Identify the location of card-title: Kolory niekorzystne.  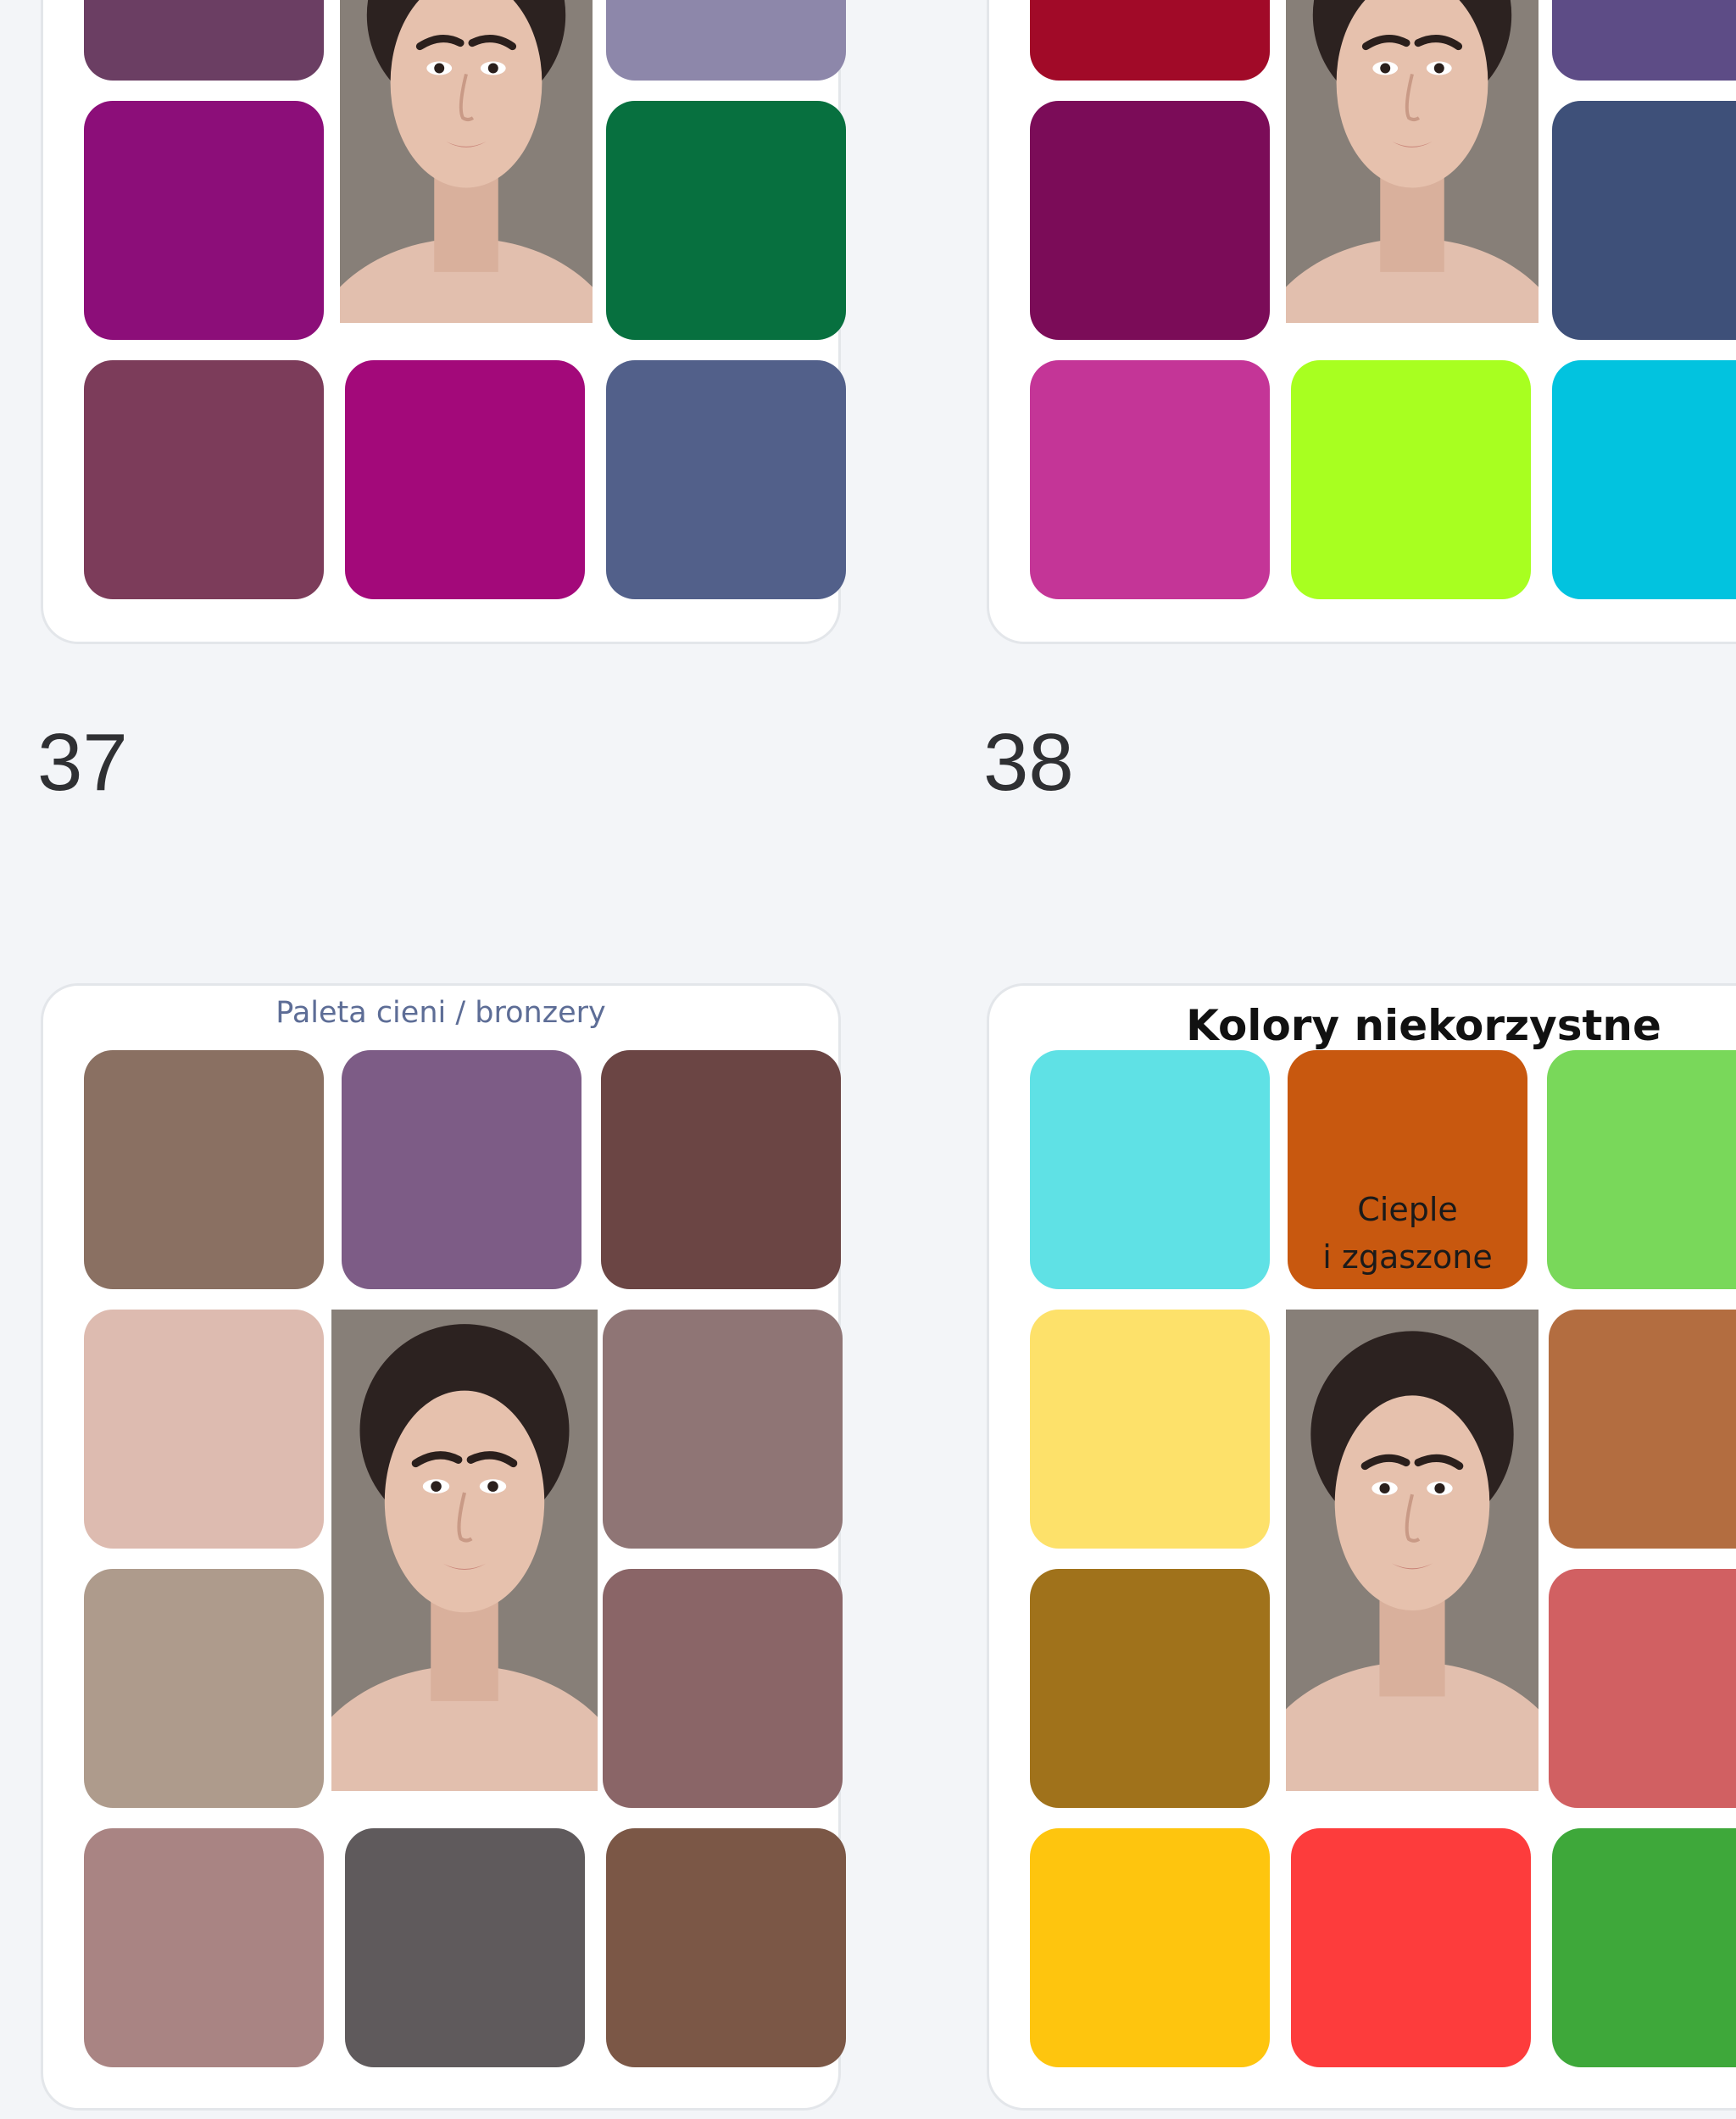
(1423, 1026).